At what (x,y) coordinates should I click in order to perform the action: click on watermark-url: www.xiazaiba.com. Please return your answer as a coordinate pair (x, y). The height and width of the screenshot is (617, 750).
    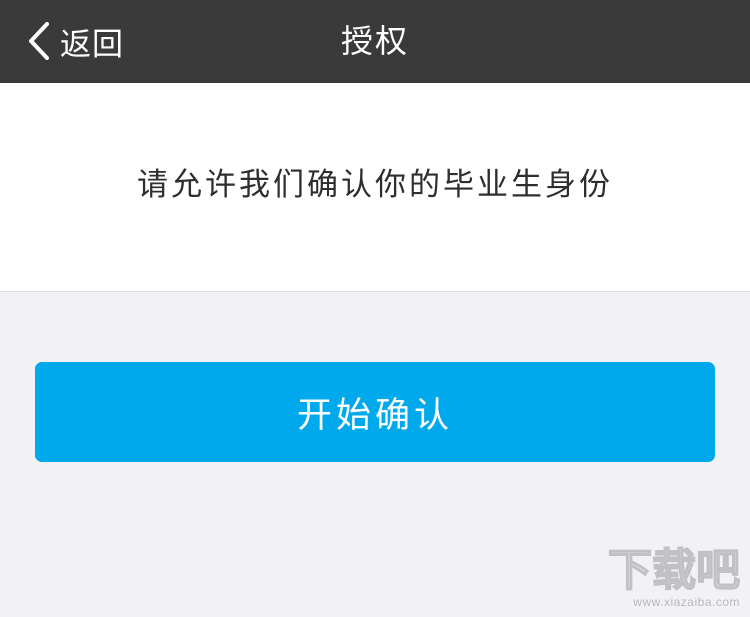
    Looking at the image, I should click on (686, 602).